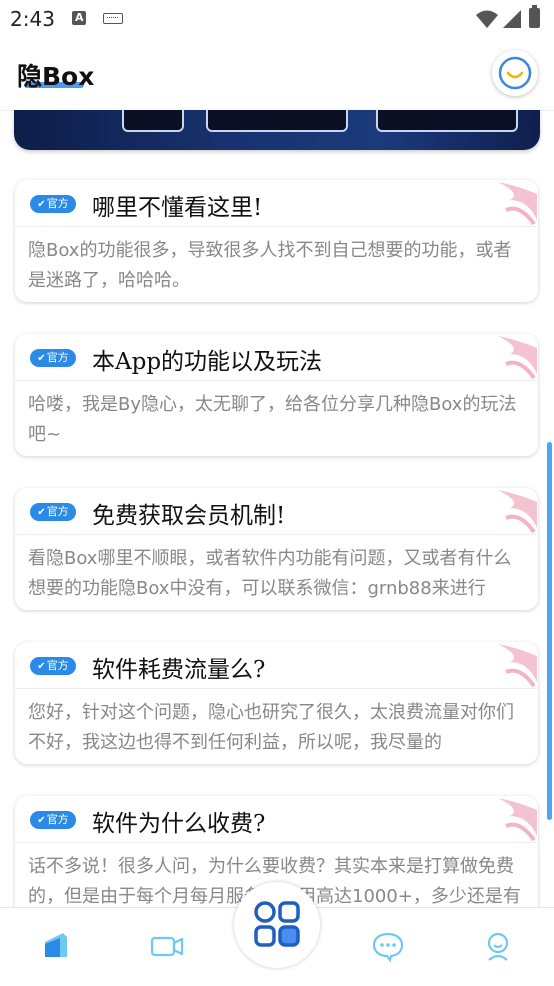 The width and height of the screenshot is (554, 986). I want to click on carousel-banner, so click(277, 130).